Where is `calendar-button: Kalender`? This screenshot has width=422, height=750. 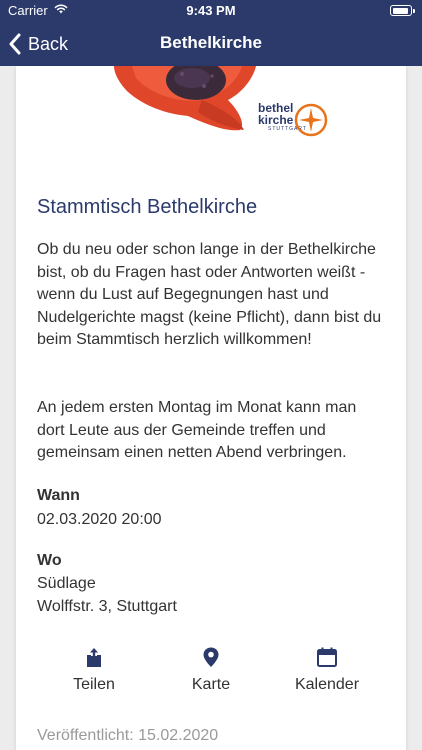
calendar-button: Kalender is located at coordinates (327, 670).